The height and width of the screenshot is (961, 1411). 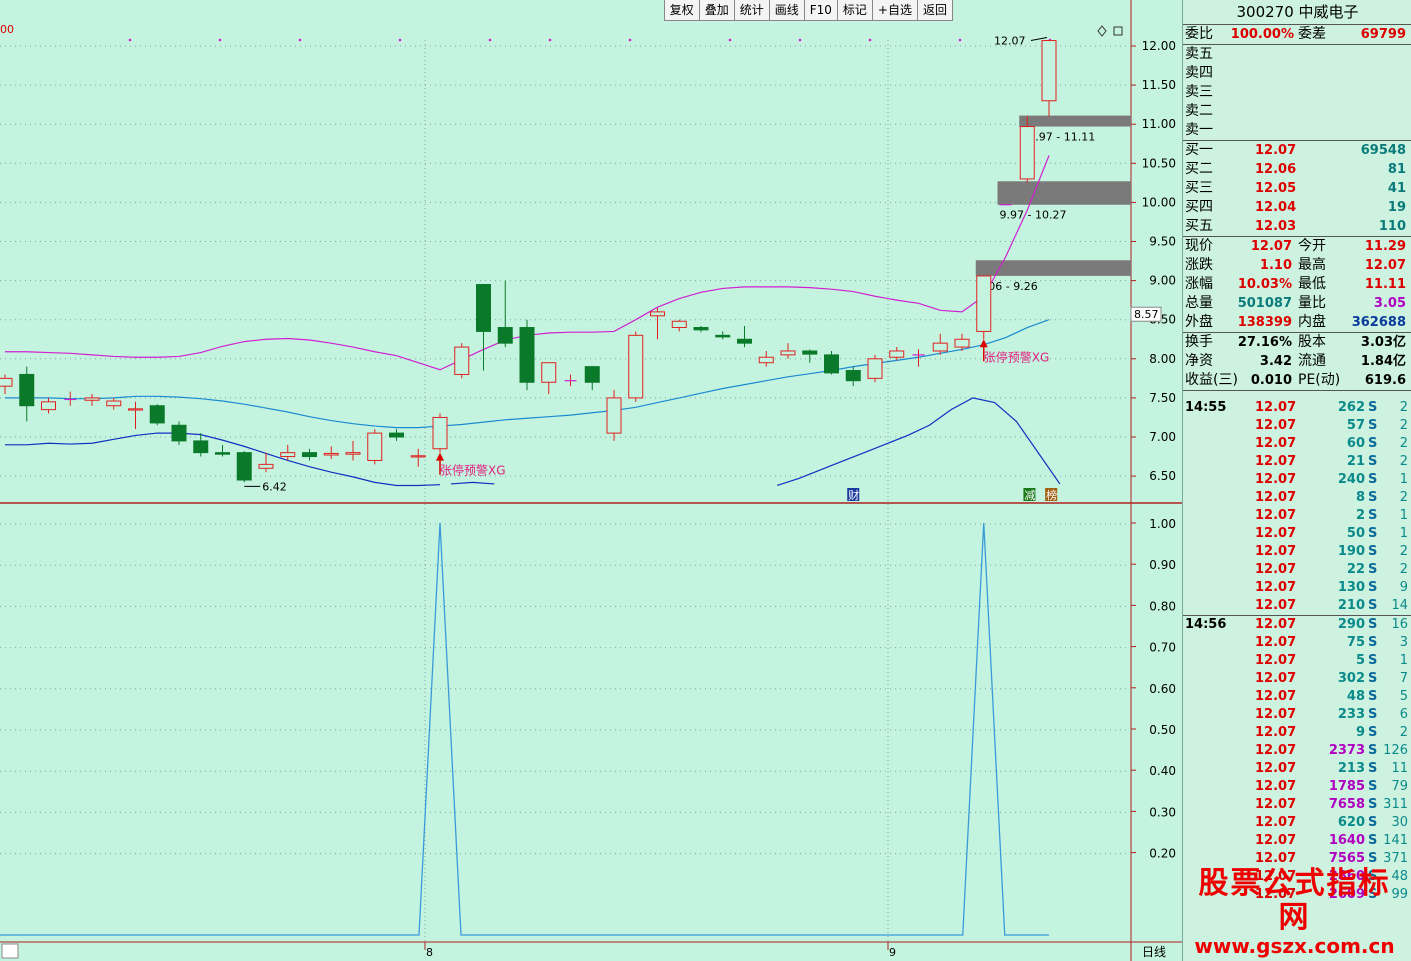 What do you see at coordinates (1346, 750) in the screenshot?
I see `tick-vol: 2373` at bounding box center [1346, 750].